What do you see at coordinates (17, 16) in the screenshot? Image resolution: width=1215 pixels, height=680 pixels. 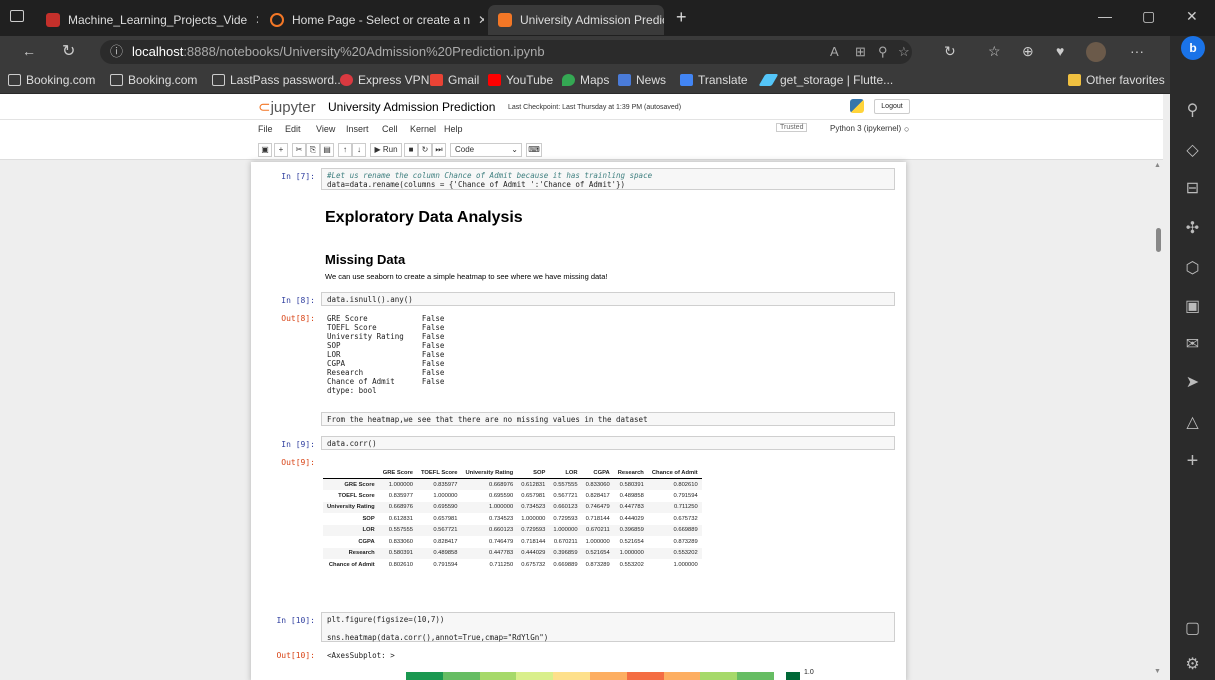 I see `workspaces-icon` at bounding box center [17, 16].